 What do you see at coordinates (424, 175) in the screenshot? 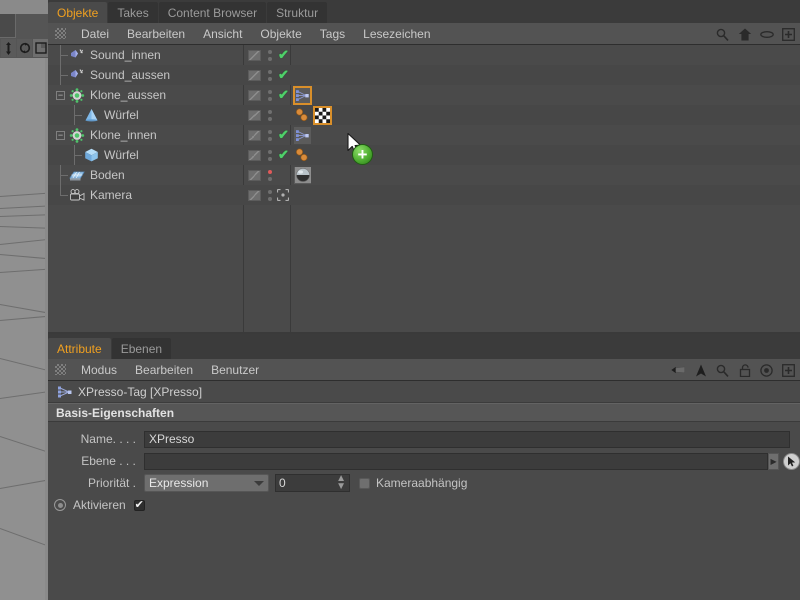
I see `object-tree-row: Boden` at bounding box center [424, 175].